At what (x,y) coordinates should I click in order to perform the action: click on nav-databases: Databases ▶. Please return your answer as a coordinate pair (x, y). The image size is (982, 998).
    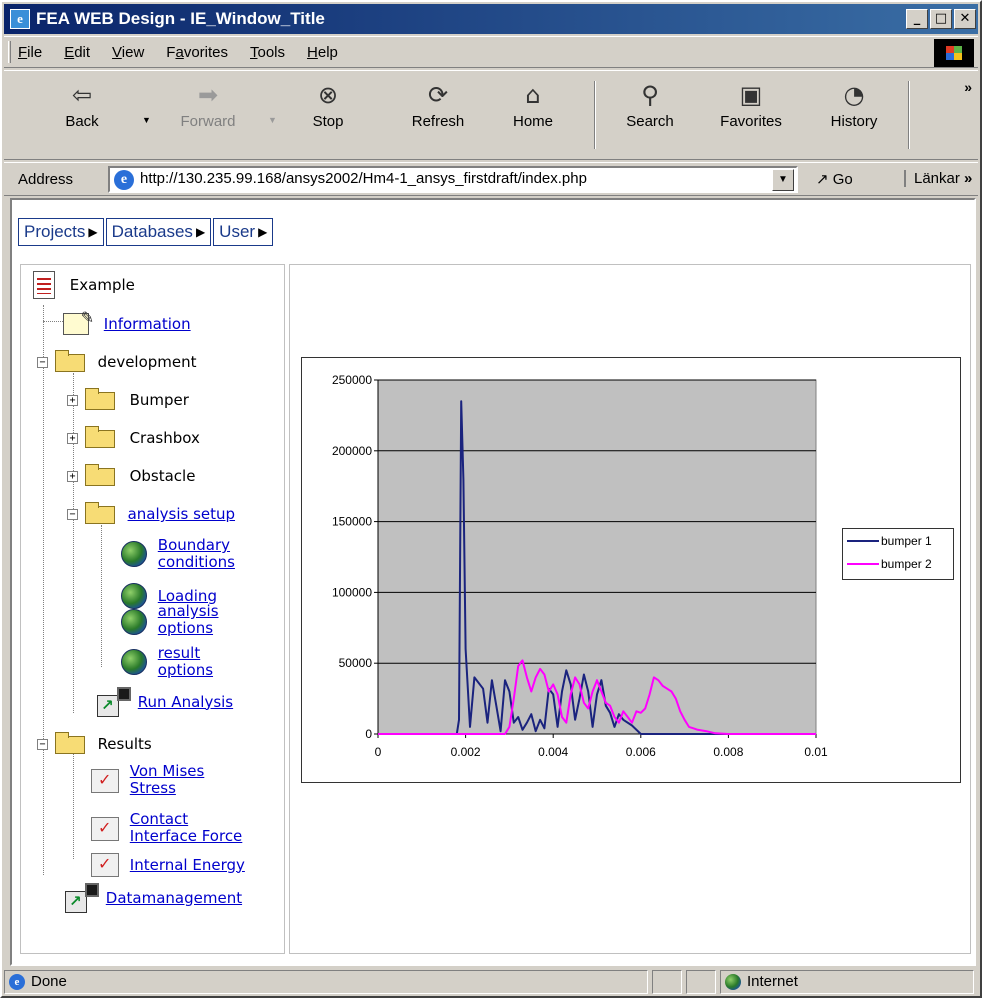
    Looking at the image, I should click on (158, 232).